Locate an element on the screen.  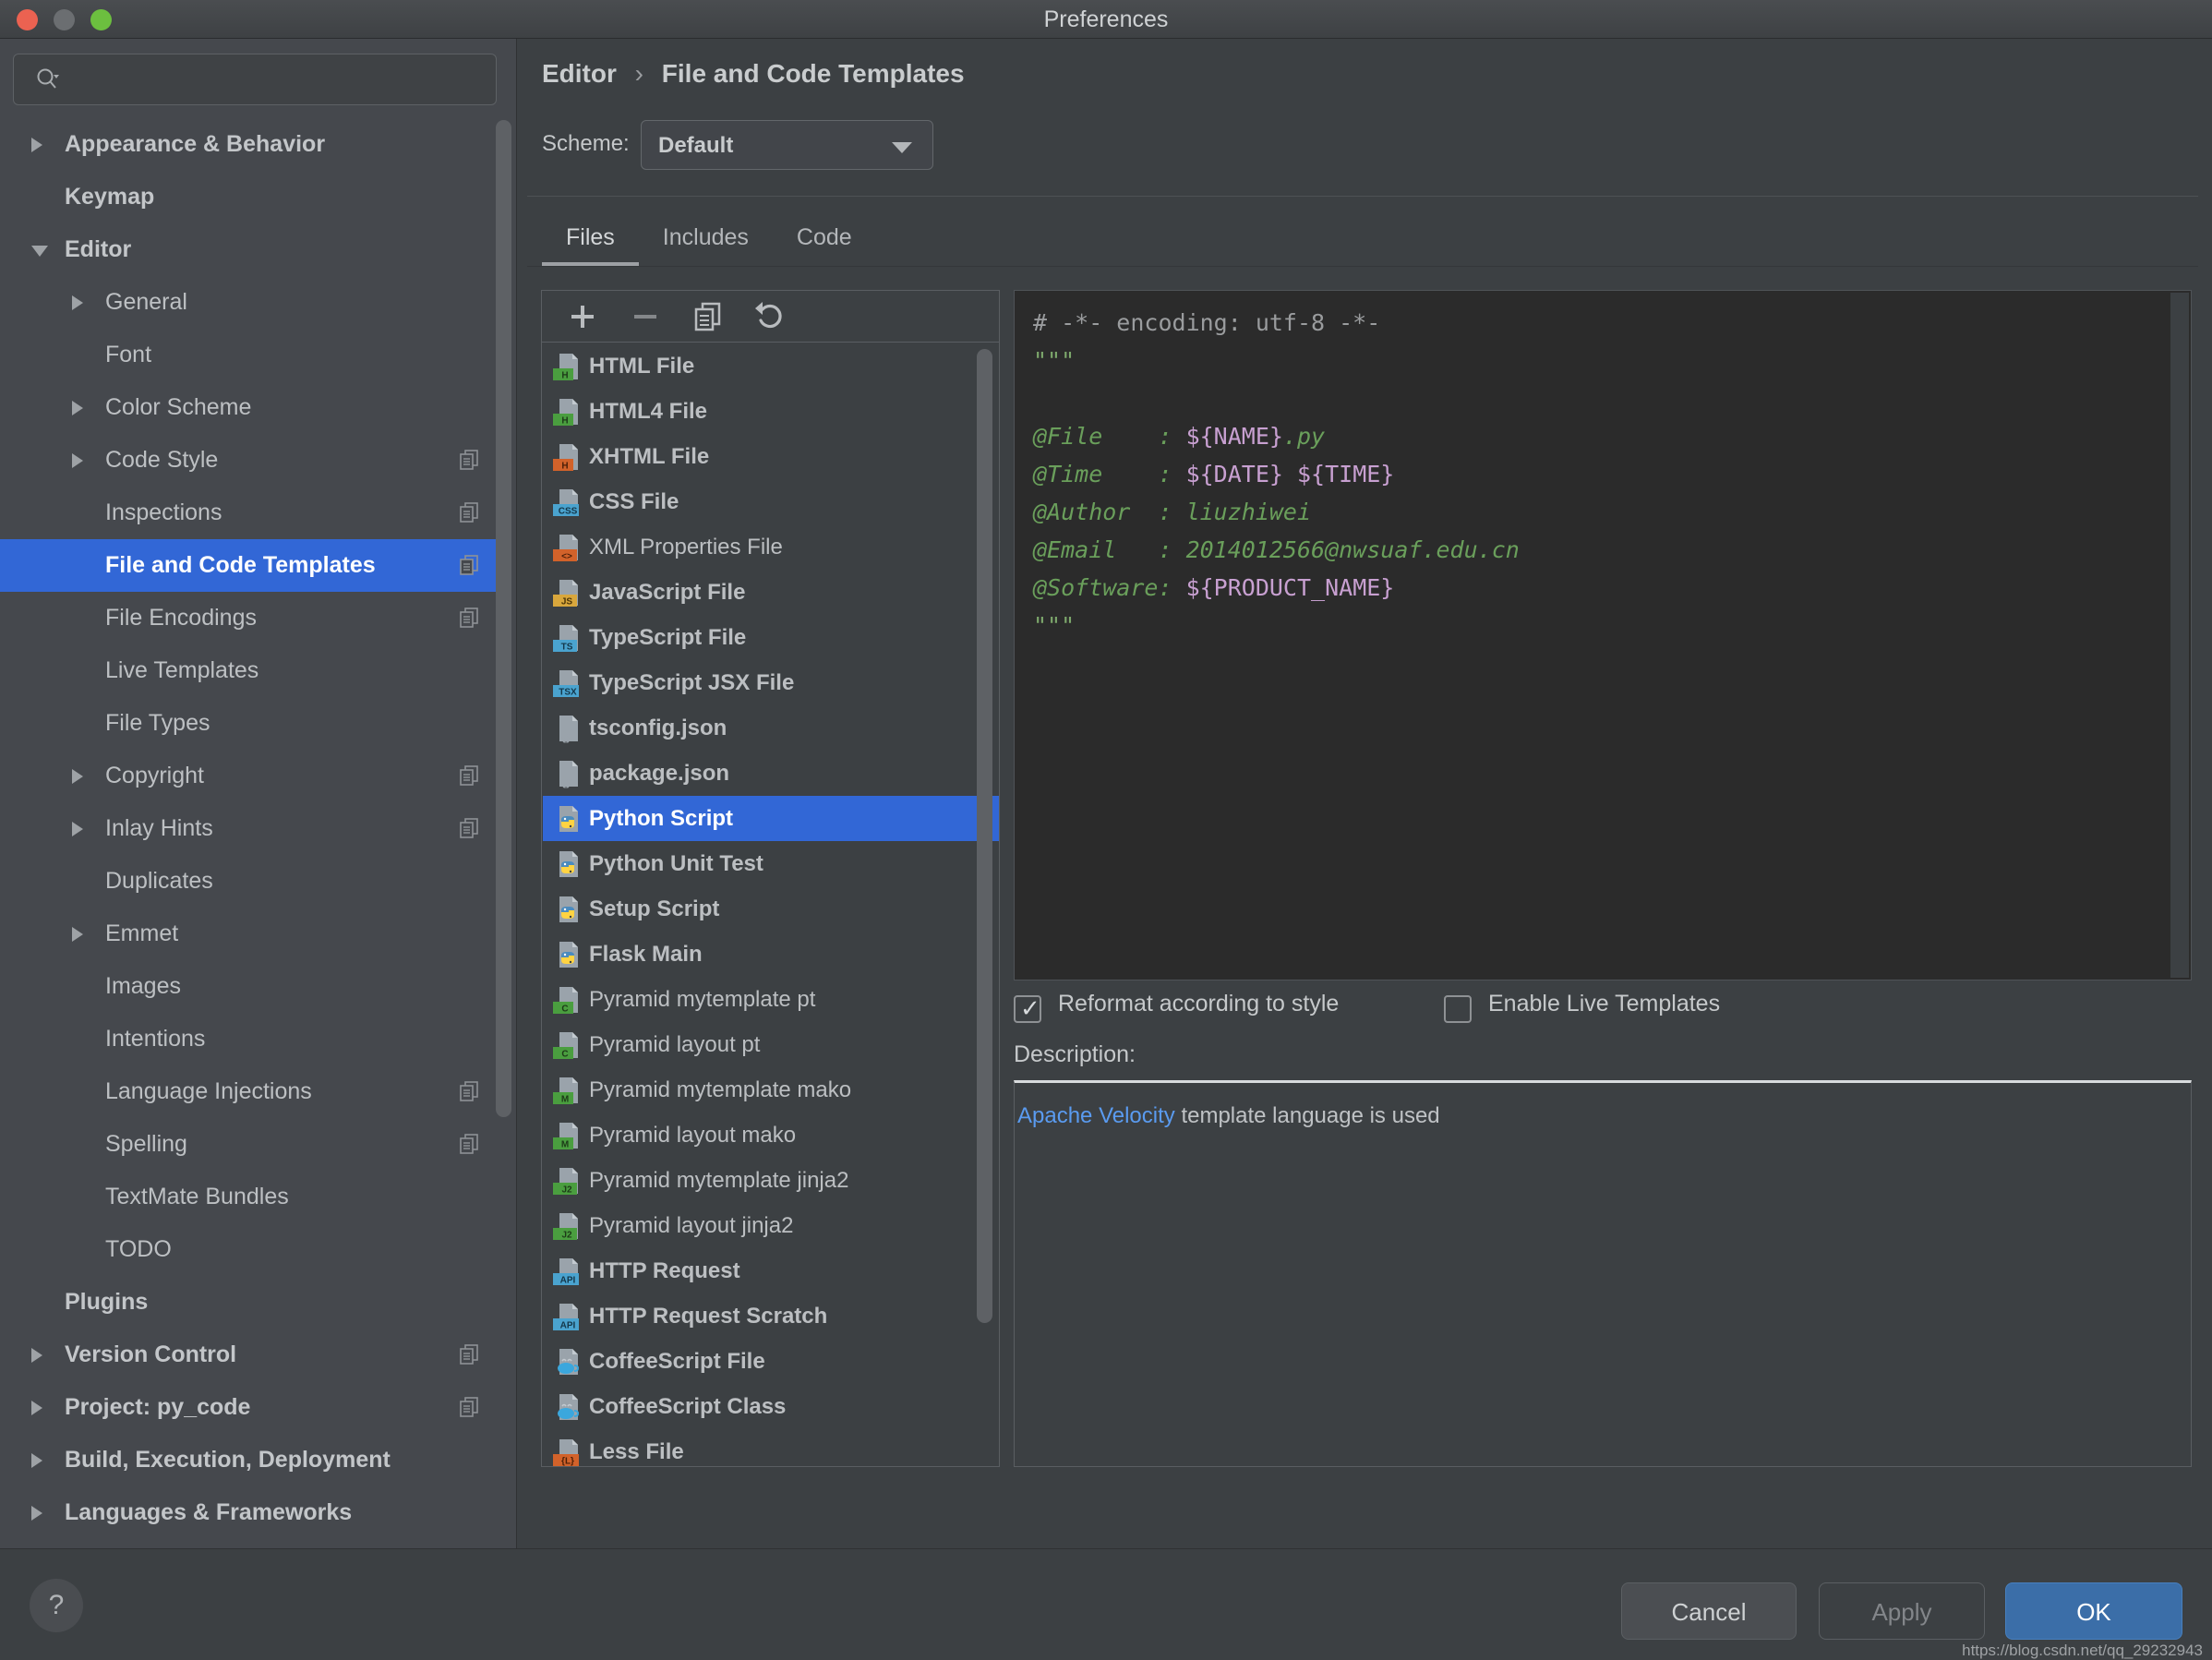
template-list-item: API HTTP Request is located at coordinates (771, 1270).